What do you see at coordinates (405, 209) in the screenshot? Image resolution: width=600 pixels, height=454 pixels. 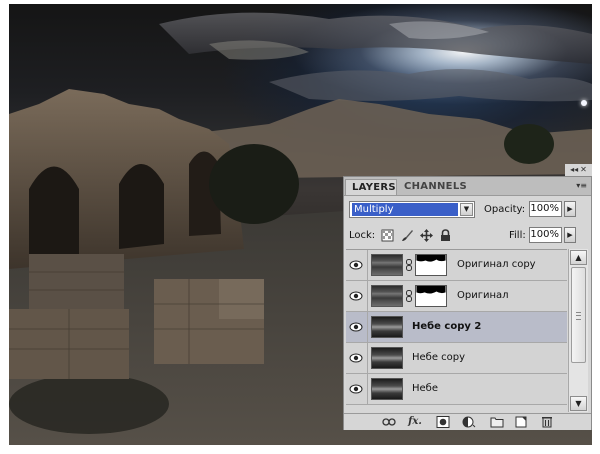 I see `blend-mode-value: Multiply` at bounding box center [405, 209].